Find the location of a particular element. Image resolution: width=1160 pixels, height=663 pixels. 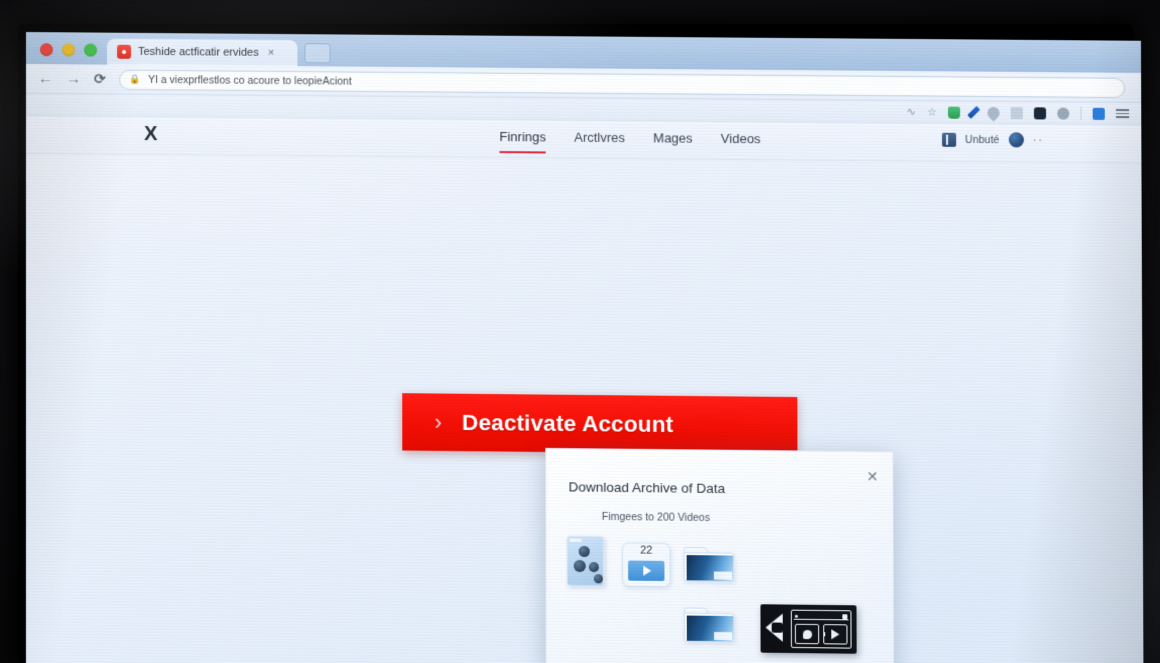

traffic-light-controls is located at coordinates (71, 54).